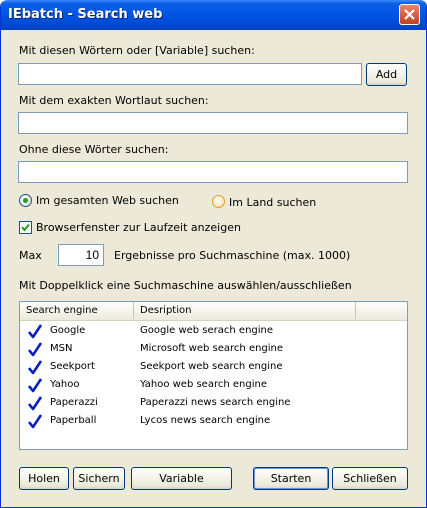 The width and height of the screenshot is (427, 508). I want to click on engine-description: Microsoft web search engine, so click(212, 348).